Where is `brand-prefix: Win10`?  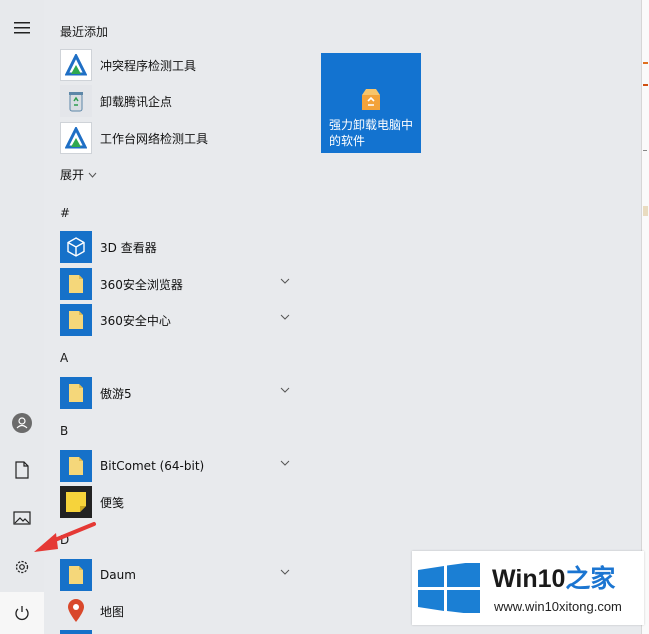
brand-prefix: Win10 is located at coordinates (529, 579).